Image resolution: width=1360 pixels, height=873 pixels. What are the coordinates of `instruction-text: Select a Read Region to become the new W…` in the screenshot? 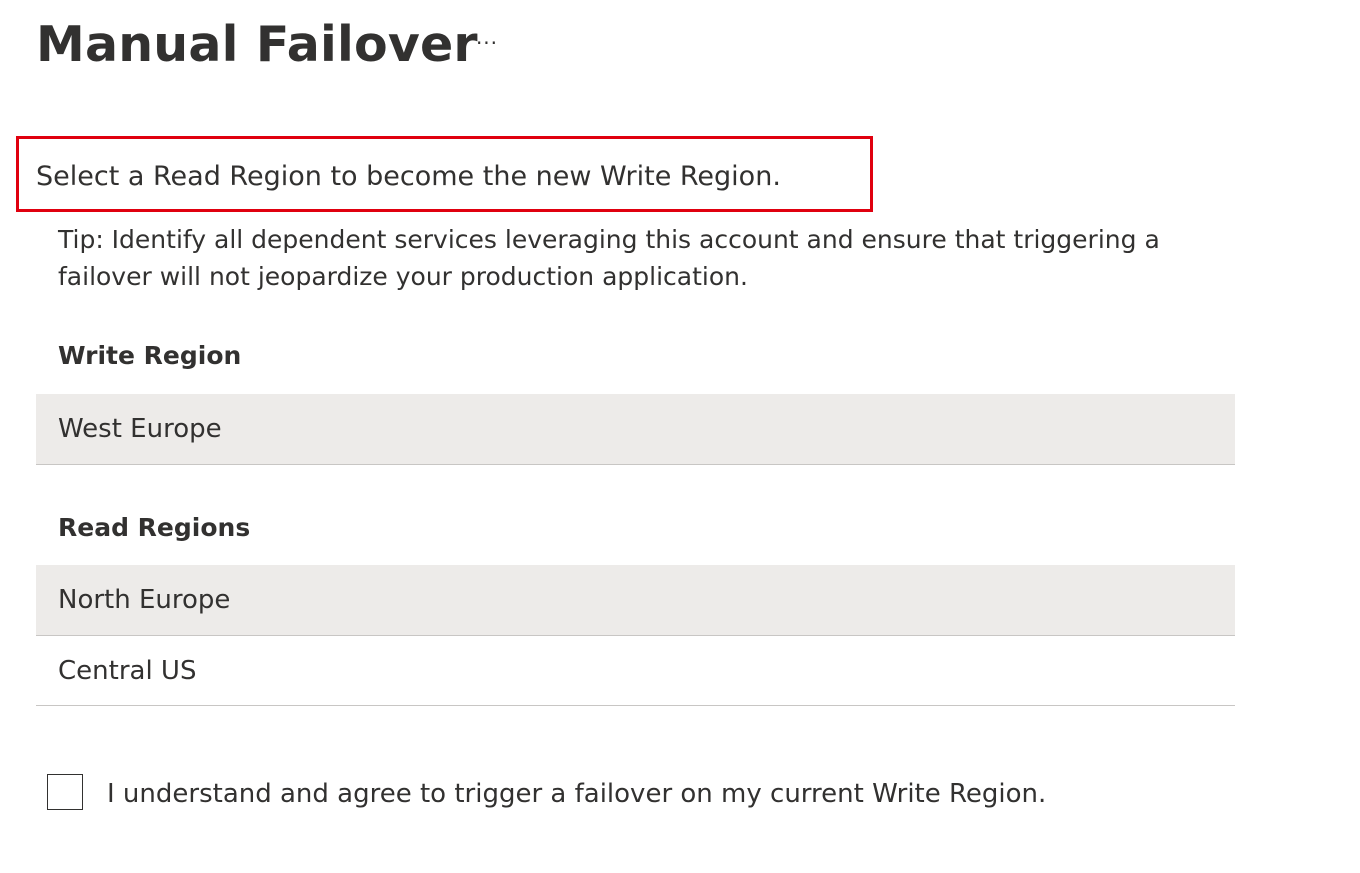 It's located at (408, 176).